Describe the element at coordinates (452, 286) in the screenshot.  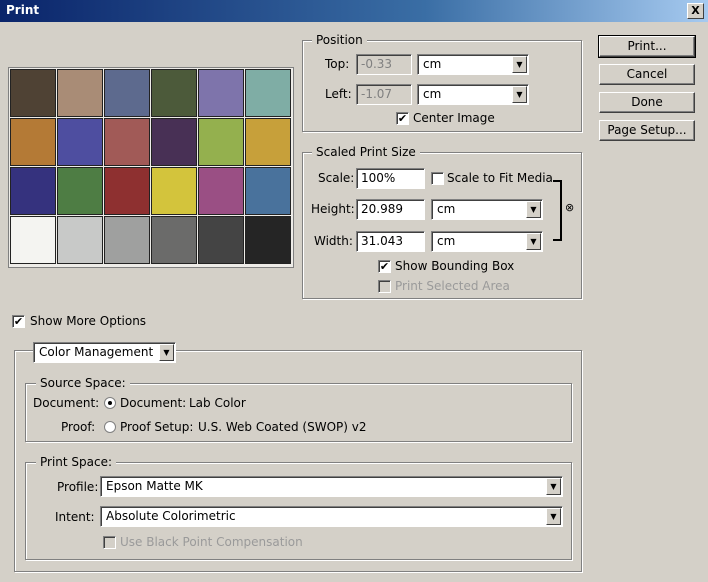
I see `print-selected-area-label: Print Selected Area` at that location.